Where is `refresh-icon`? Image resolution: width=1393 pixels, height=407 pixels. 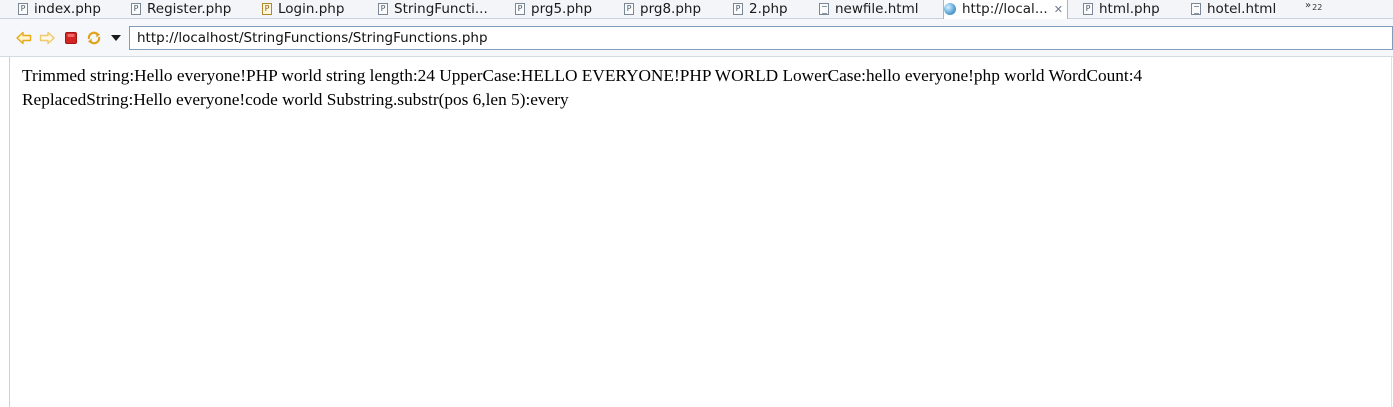
refresh-icon is located at coordinates (94, 38).